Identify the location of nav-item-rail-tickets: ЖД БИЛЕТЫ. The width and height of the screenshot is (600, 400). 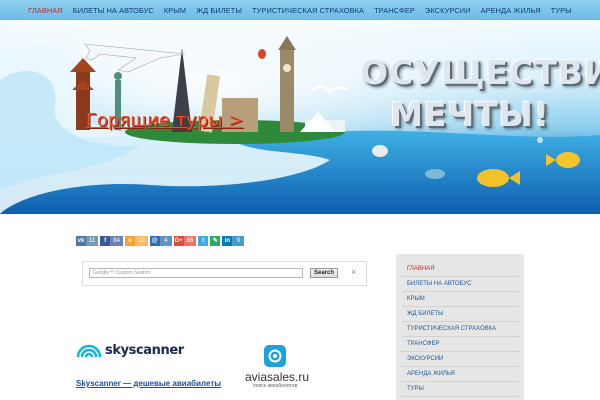
(219, 10).